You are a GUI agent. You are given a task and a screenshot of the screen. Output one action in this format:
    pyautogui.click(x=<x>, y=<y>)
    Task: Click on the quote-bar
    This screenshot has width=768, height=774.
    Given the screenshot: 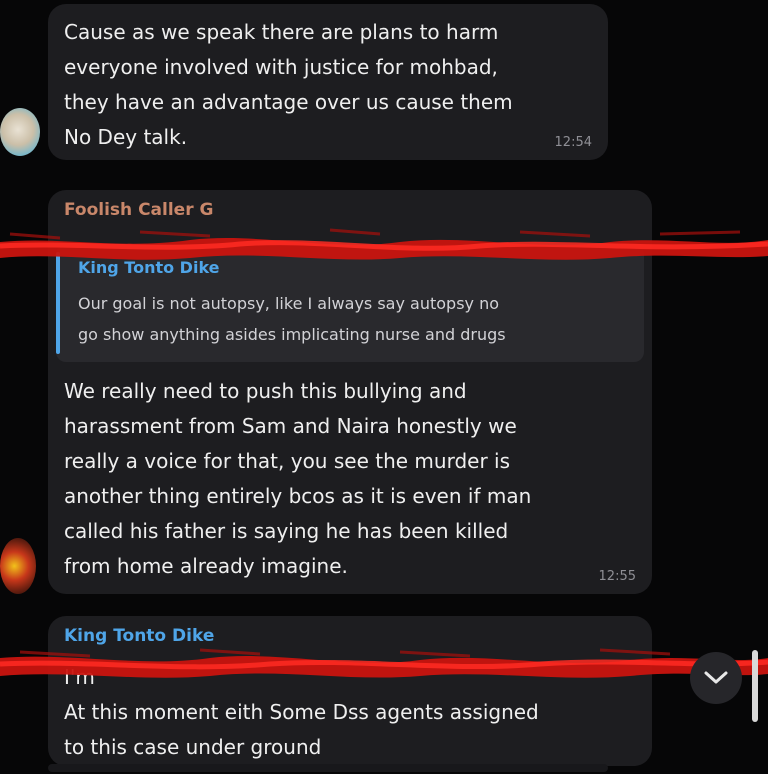 What is the action you would take?
    pyautogui.click(x=58, y=303)
    